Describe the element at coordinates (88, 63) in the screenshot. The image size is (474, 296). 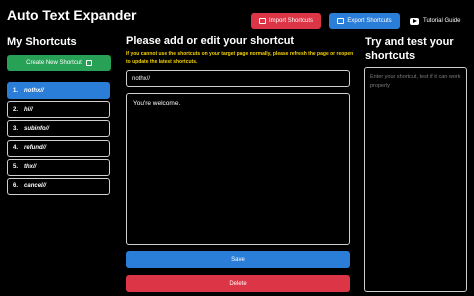
I see `add-icon` at that location.